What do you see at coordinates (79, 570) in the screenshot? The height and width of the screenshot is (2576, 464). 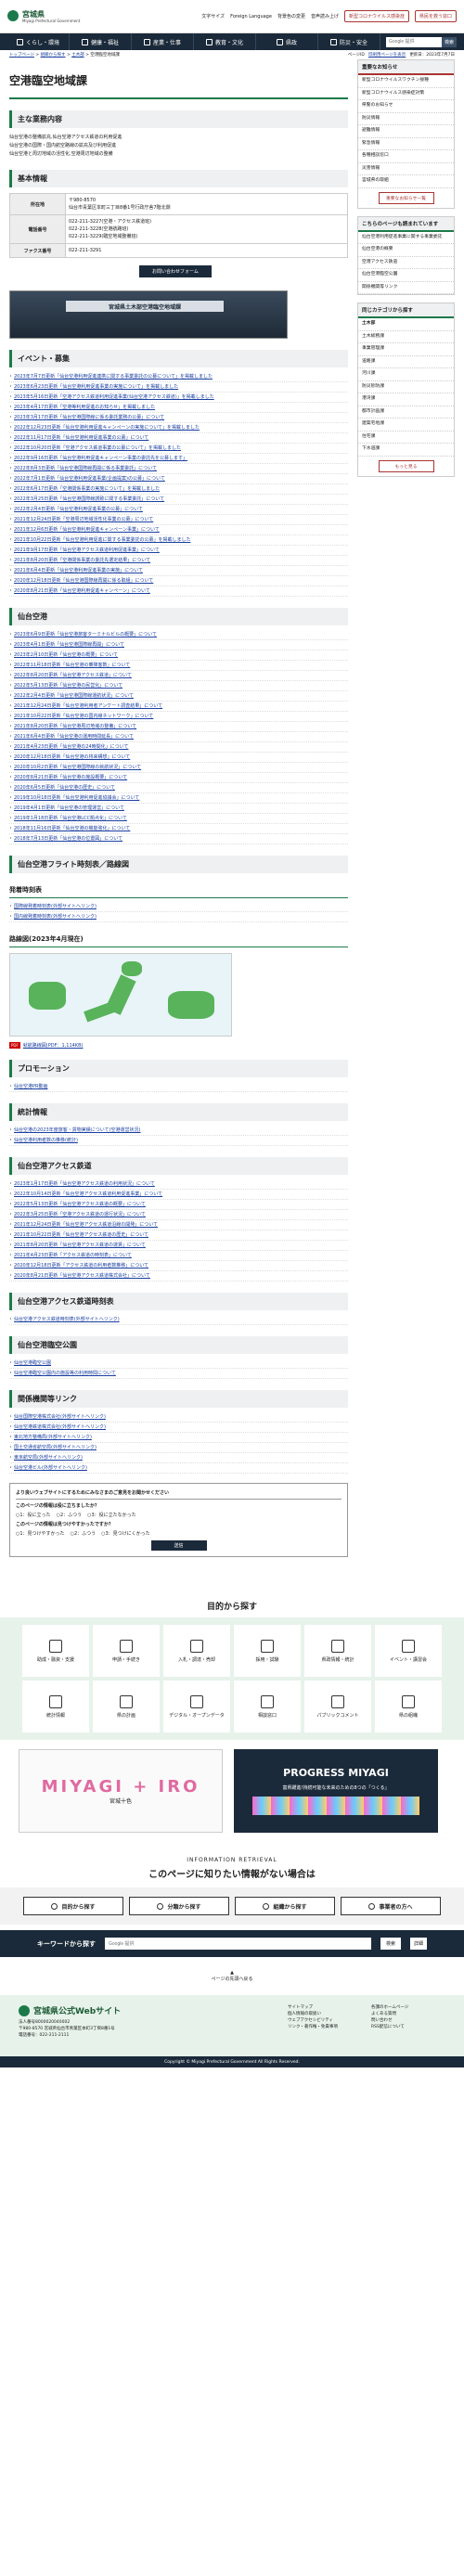 I see `event-link: 2021年6月4日更新「仙台空港利用促進事業の実施」について` at bounding box center [79, 570].